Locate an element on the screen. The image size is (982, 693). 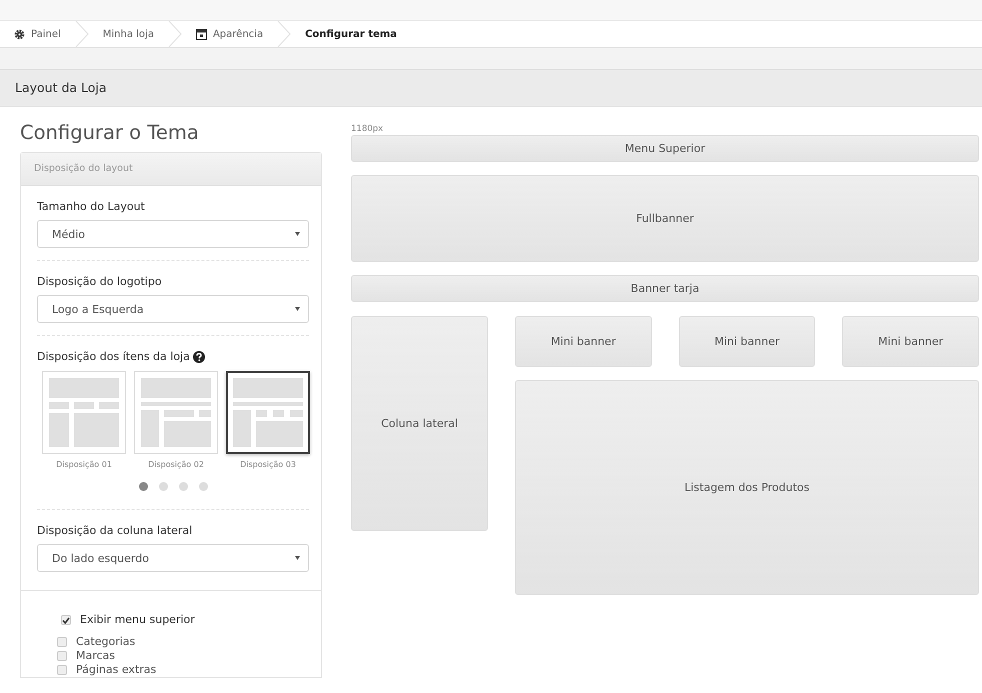
section-title: Layout da Loja is located at coordinates (491, 88).